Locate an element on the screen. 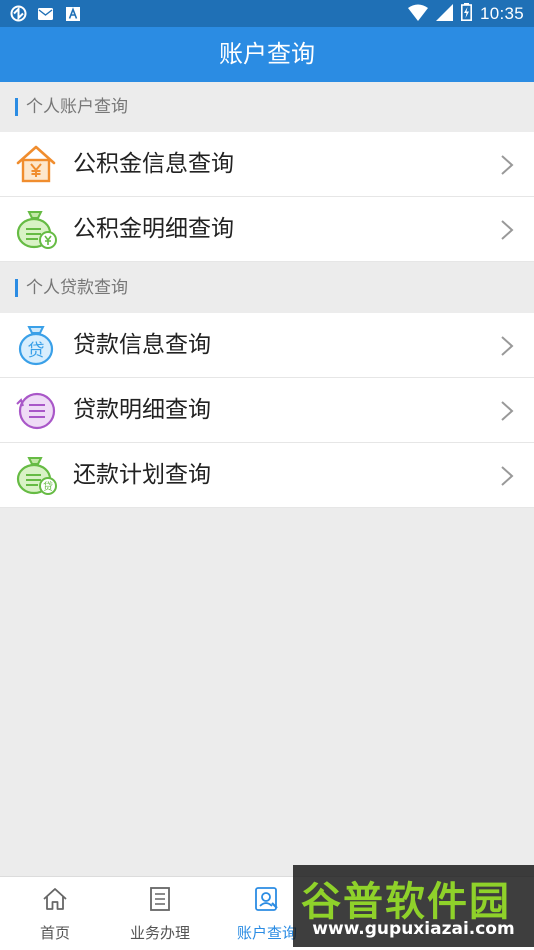  page-title: 账户查询 is located at coordinates (267, 54).